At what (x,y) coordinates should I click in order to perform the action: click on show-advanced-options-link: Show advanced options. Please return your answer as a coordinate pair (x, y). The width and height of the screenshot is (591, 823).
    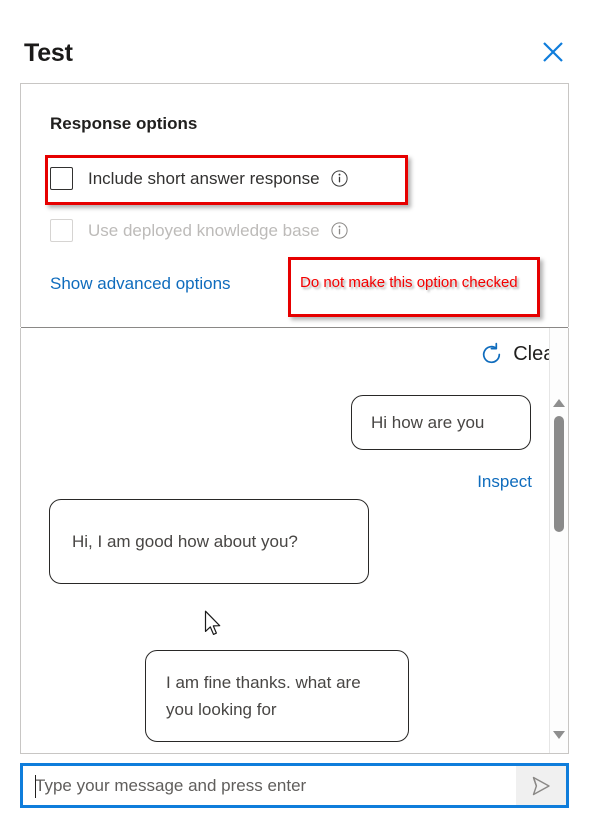
    Looking at the image, I should click on (140, 284).